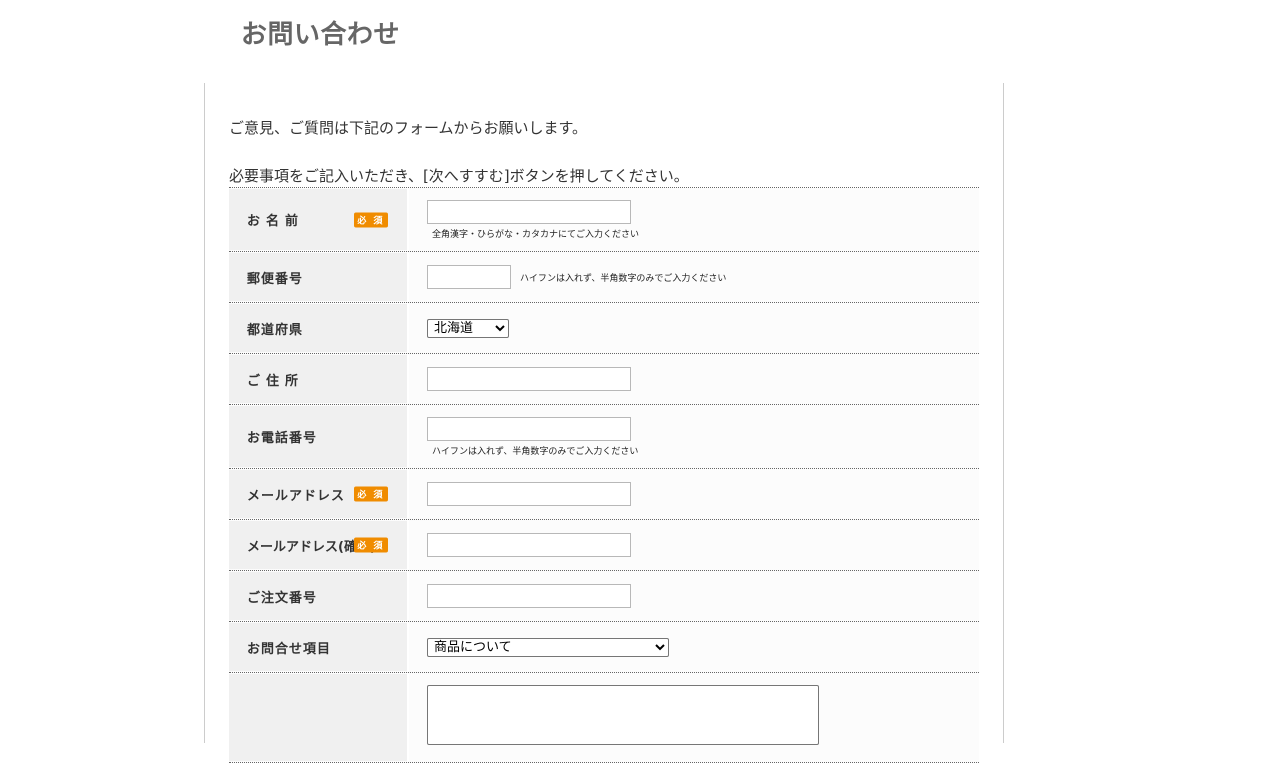 The height and width of the screenshot is (763, 1280). What do you see at coordinates (282, 438) in the screenshot?
I see `phone-label: お電話番号` at bounding box center [282, 438].